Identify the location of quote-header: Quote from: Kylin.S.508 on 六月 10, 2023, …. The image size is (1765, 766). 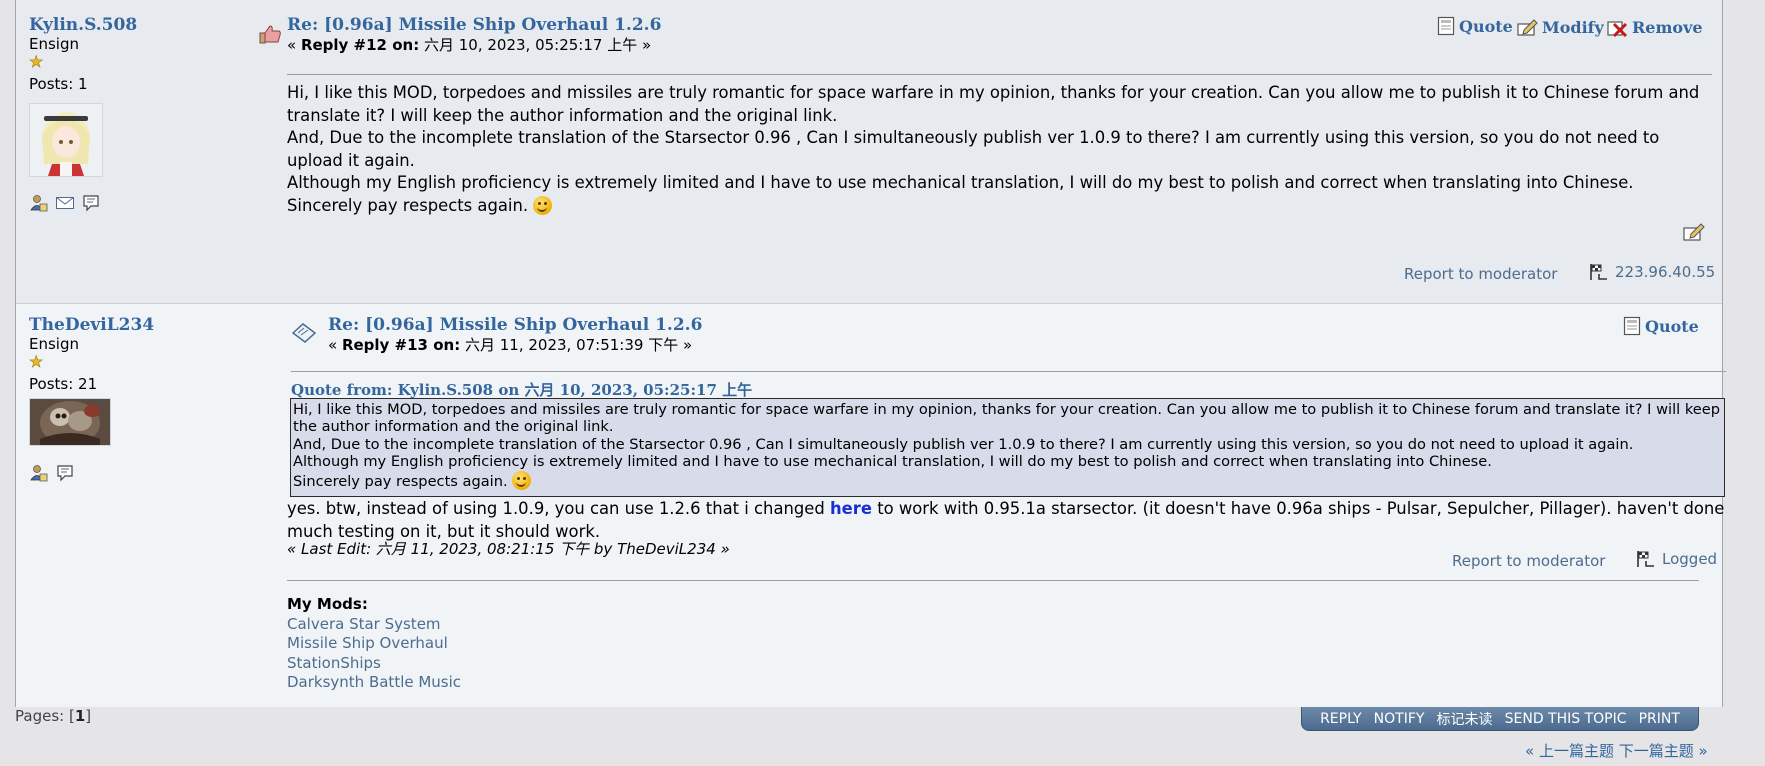
(521, 389).